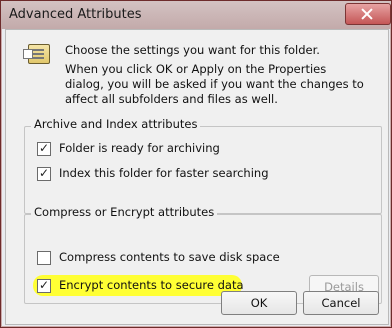 This screenshot has width=392, height=328. I want to click on close-button, so click(368, 14).